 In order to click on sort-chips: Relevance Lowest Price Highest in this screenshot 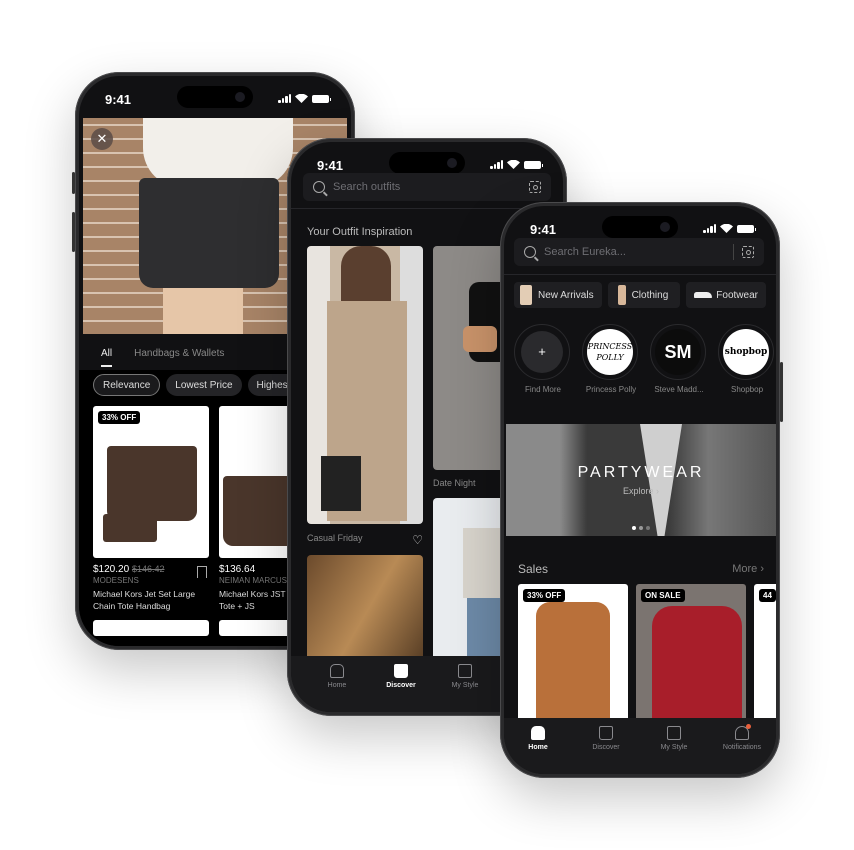, I will do `click(196, 385)`.